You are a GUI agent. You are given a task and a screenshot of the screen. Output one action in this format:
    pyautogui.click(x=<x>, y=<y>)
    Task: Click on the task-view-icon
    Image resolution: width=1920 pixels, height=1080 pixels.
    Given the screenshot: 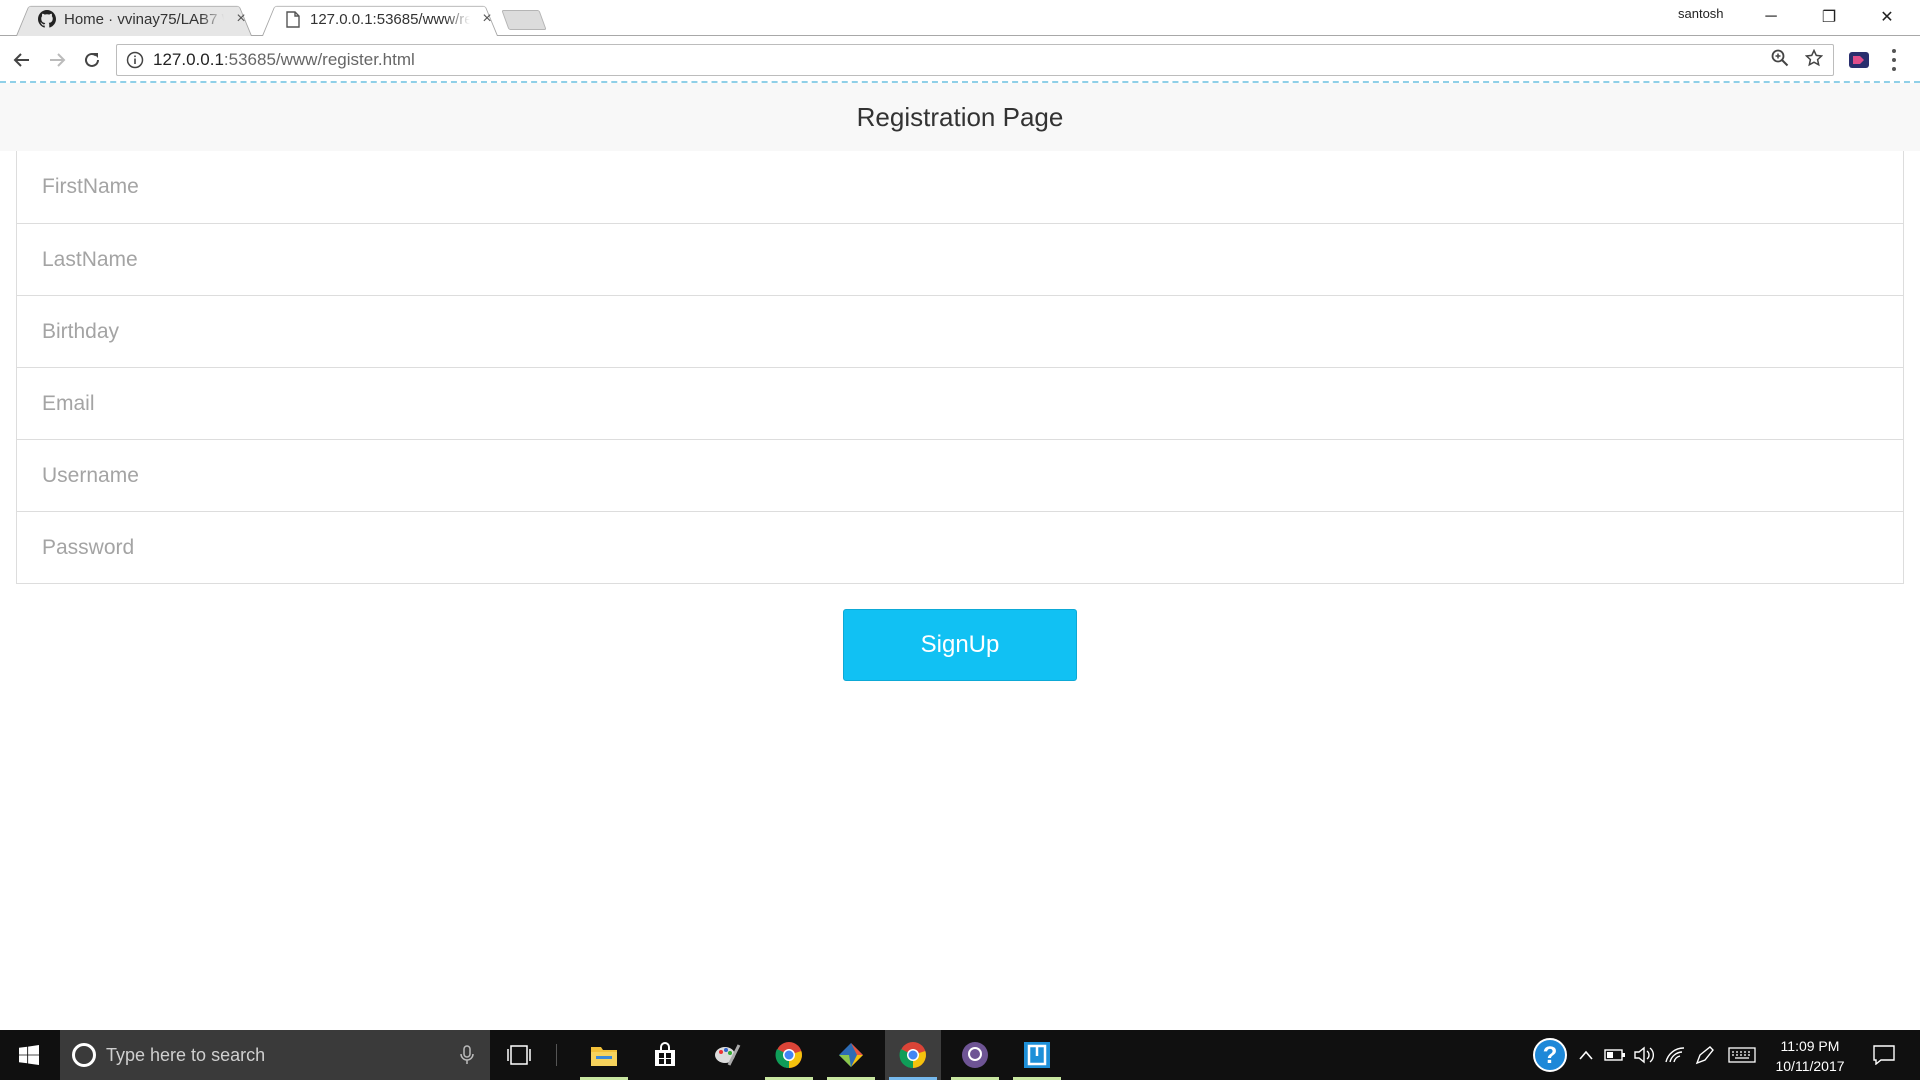 What is the action you would take?
    pyautogui.click(x=519, y=1055)
    